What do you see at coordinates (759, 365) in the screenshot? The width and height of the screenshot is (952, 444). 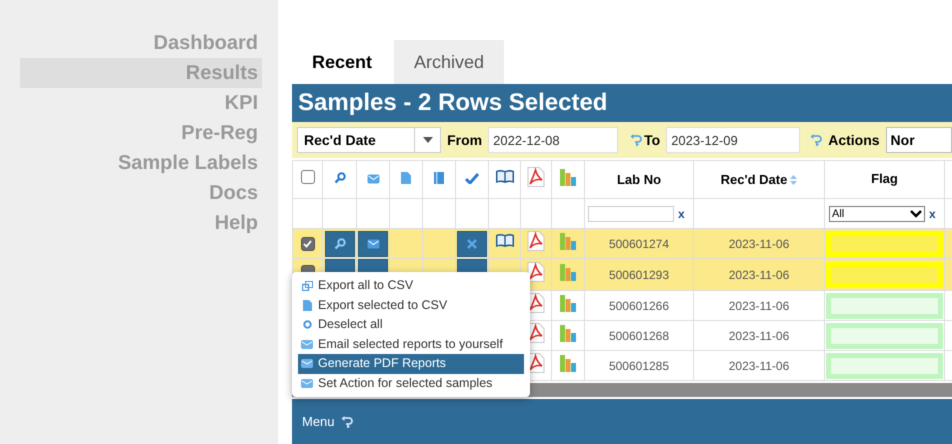 I see `table-cell: 2023-11-06` at bounding box center [759, 365].